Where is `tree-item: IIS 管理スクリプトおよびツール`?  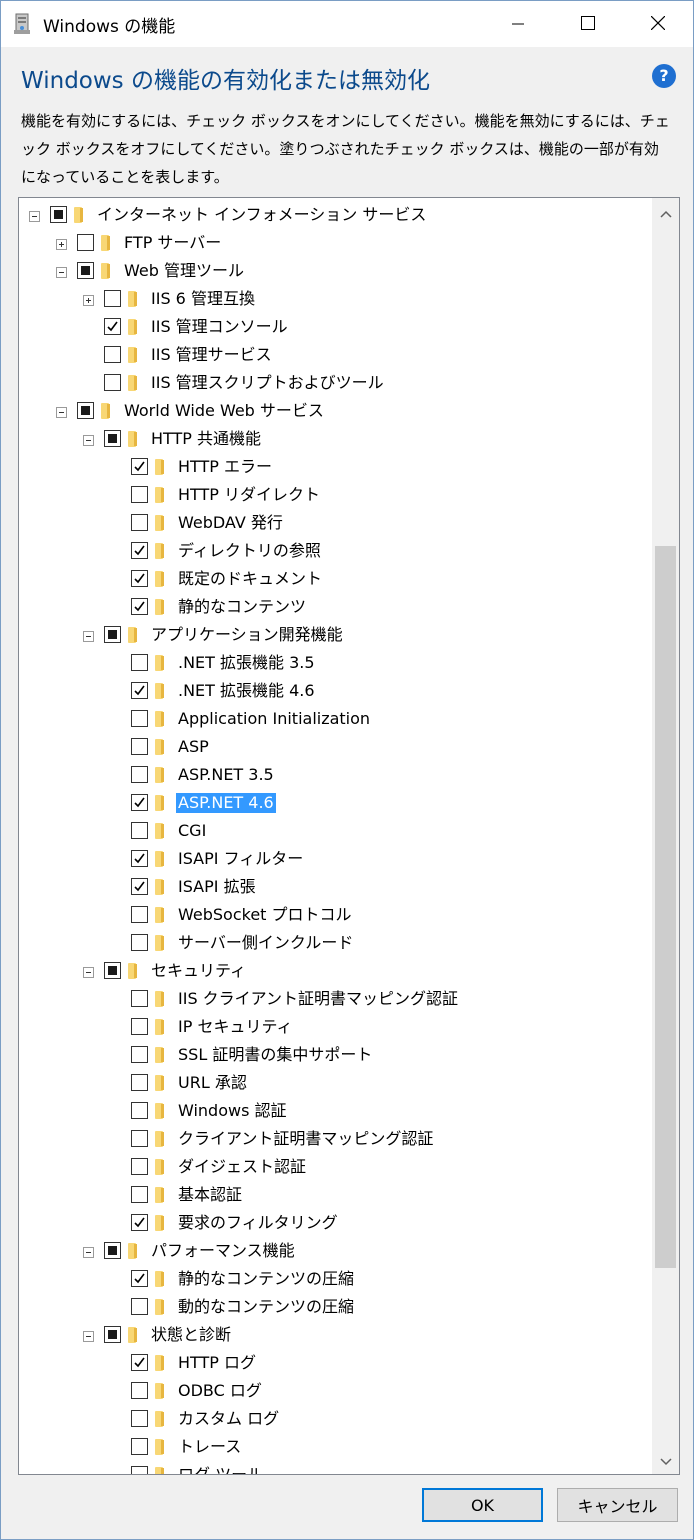
tree-item: IIS 管理スクリプトおよびツール is located at coordinates (335, 383).